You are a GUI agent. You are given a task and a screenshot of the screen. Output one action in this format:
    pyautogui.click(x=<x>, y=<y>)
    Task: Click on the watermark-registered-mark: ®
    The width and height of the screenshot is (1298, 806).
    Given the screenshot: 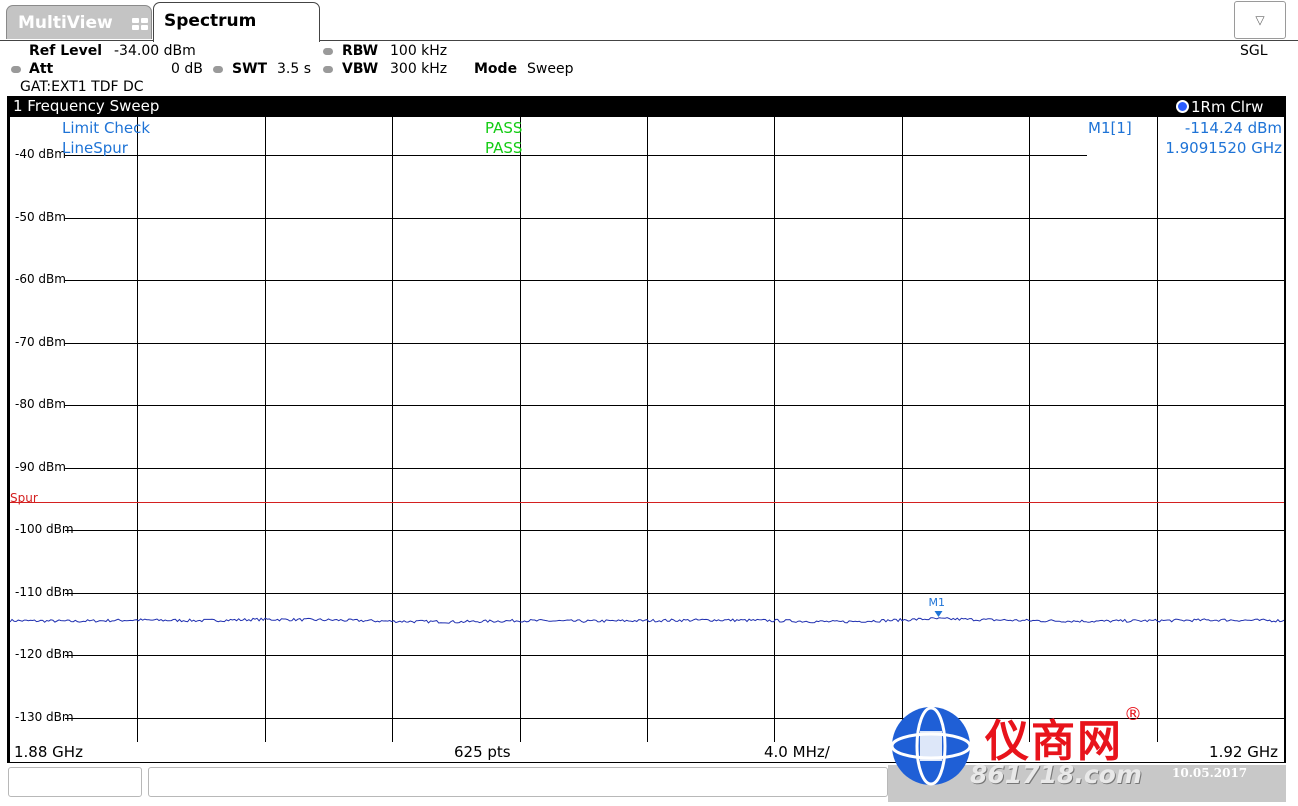 What is the action you would take?
    pyautogui.click(x=1133, y=714)
    